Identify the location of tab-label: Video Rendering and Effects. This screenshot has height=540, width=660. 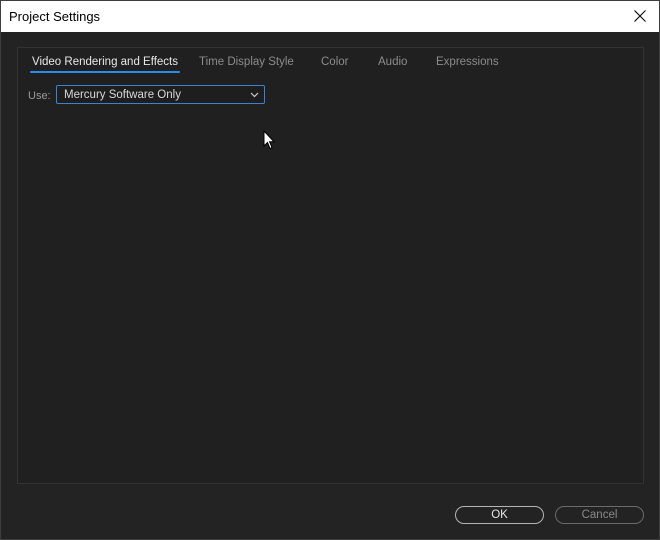
(105, 62).